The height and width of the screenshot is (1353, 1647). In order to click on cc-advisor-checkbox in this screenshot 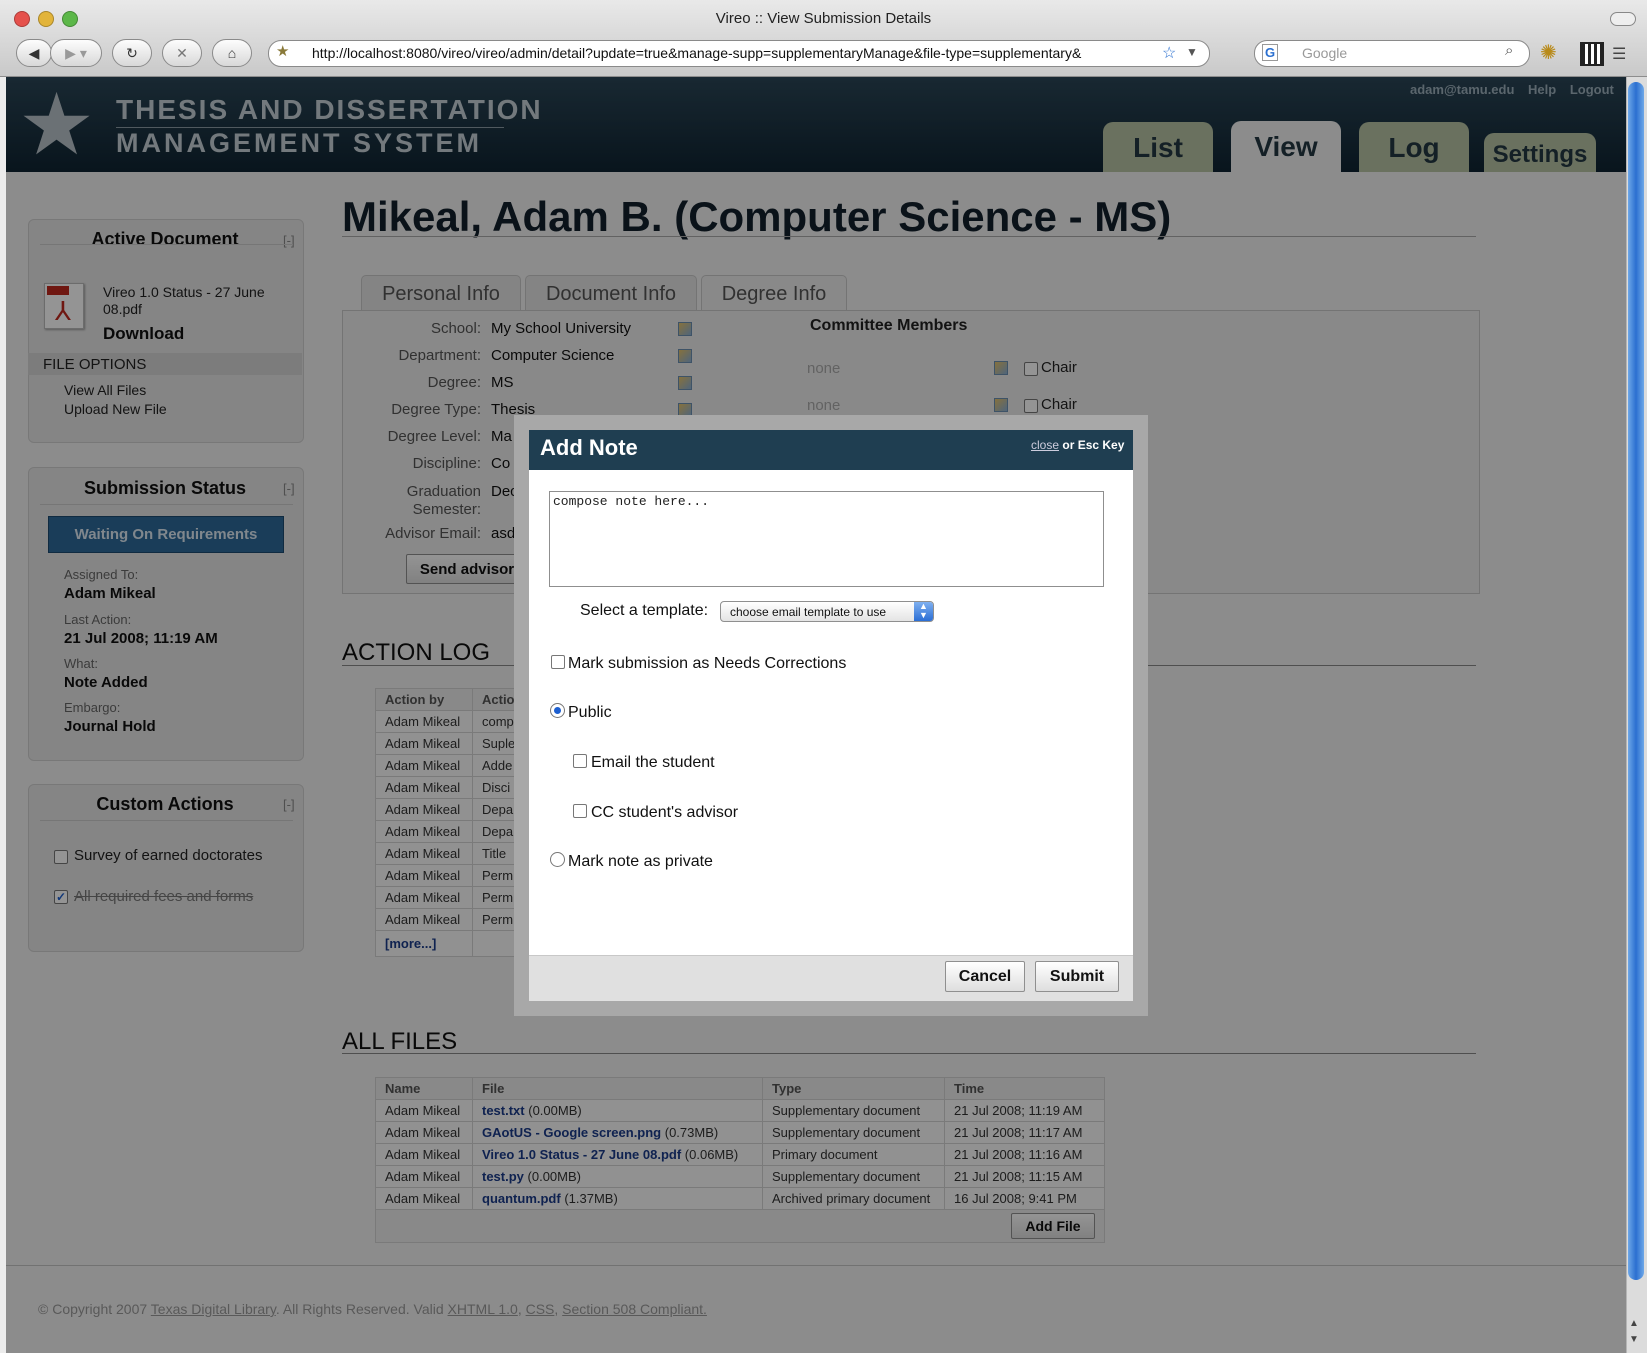, I will do `click(580, 811)`.